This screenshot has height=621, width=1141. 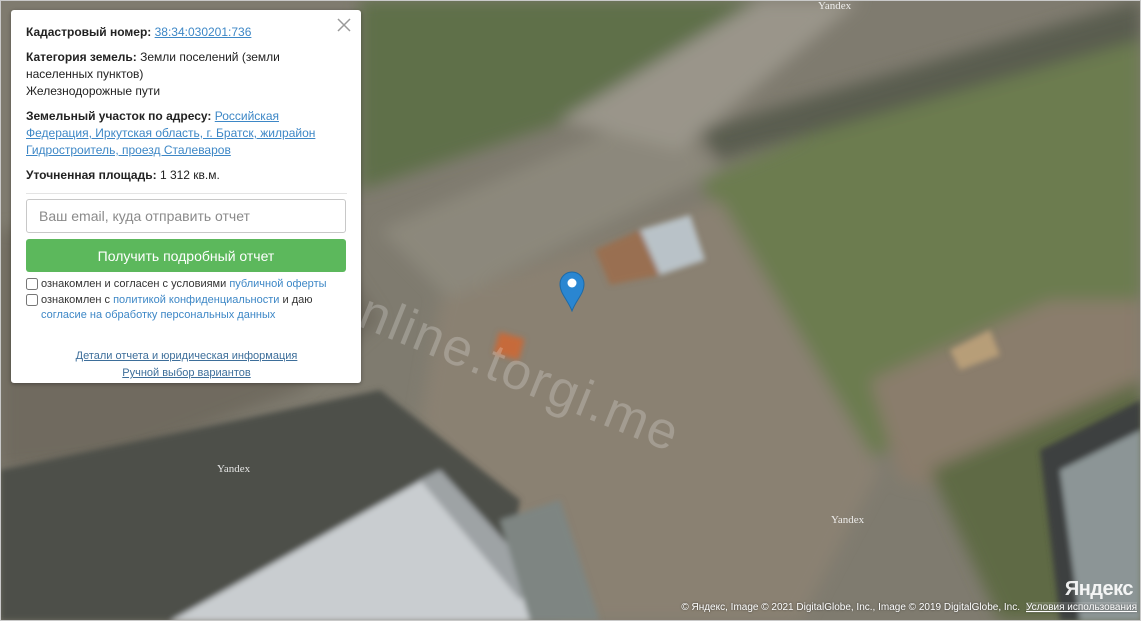 I want to click on public-offer-link: публичной оферты, so click(x=277, y=284).